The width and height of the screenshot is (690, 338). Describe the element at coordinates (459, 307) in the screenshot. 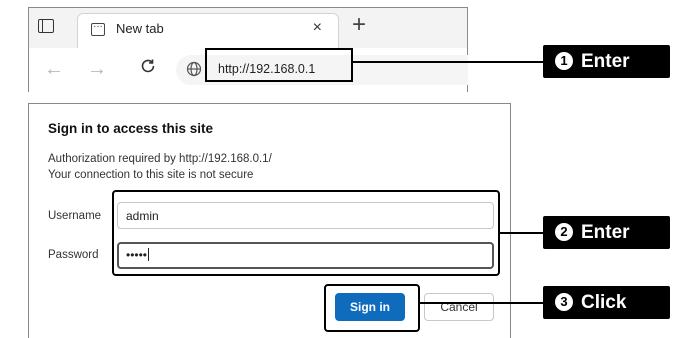

I see `cancel-button: Cancel` at that location.